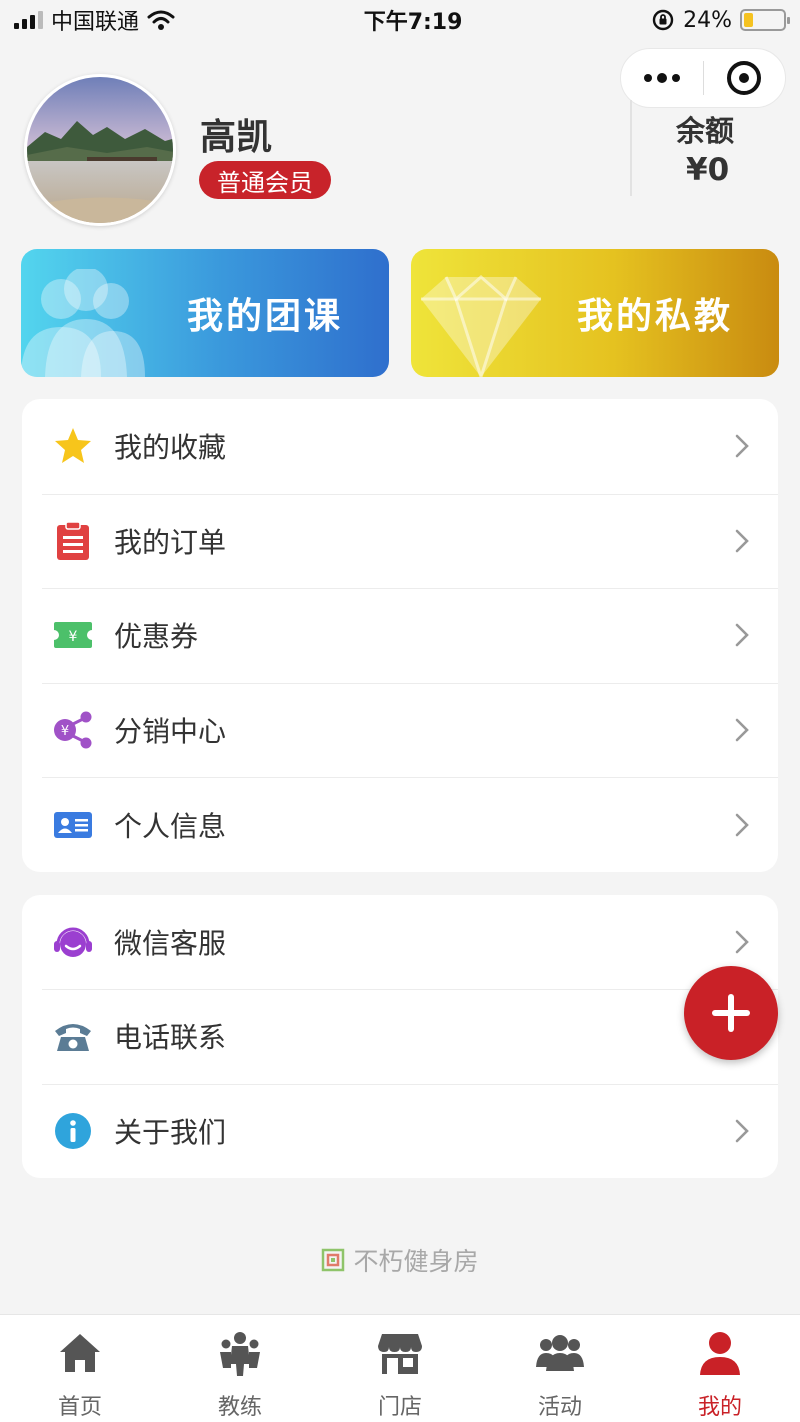 The height and width of the screenshot is (1422, 800). I want to click on floating-add-button, so click(731, 1013).